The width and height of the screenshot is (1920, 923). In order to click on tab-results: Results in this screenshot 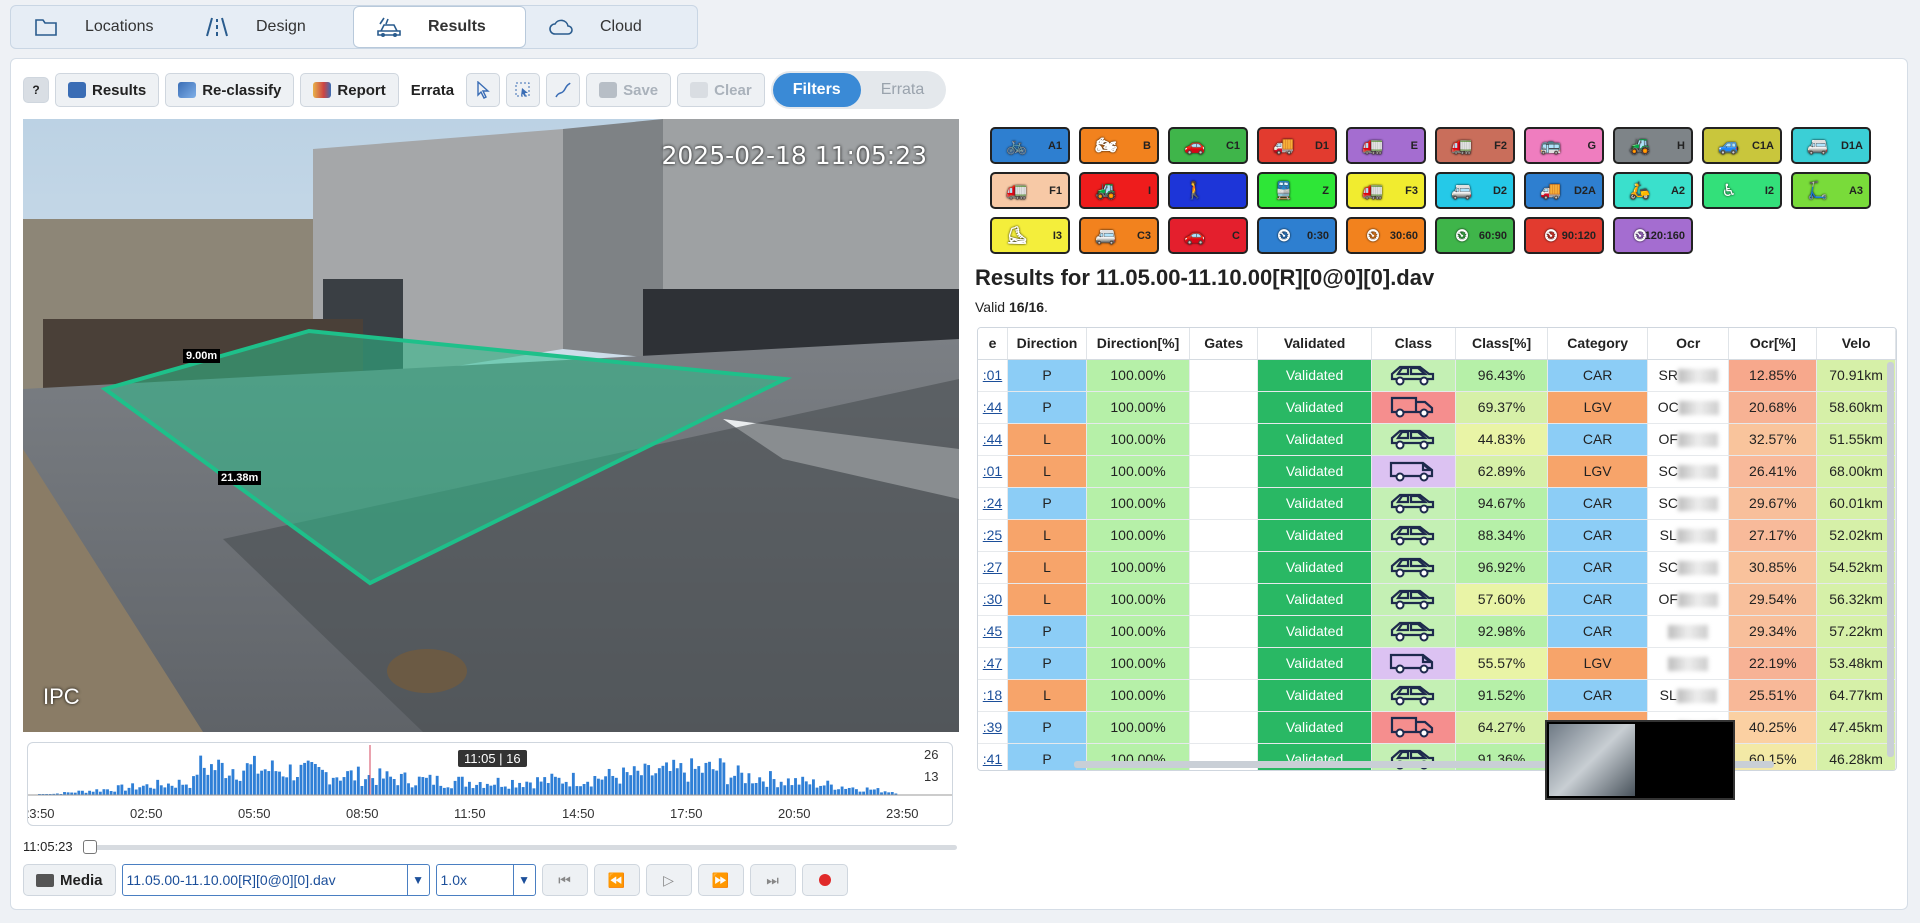, I will do `click(439, 27)`.